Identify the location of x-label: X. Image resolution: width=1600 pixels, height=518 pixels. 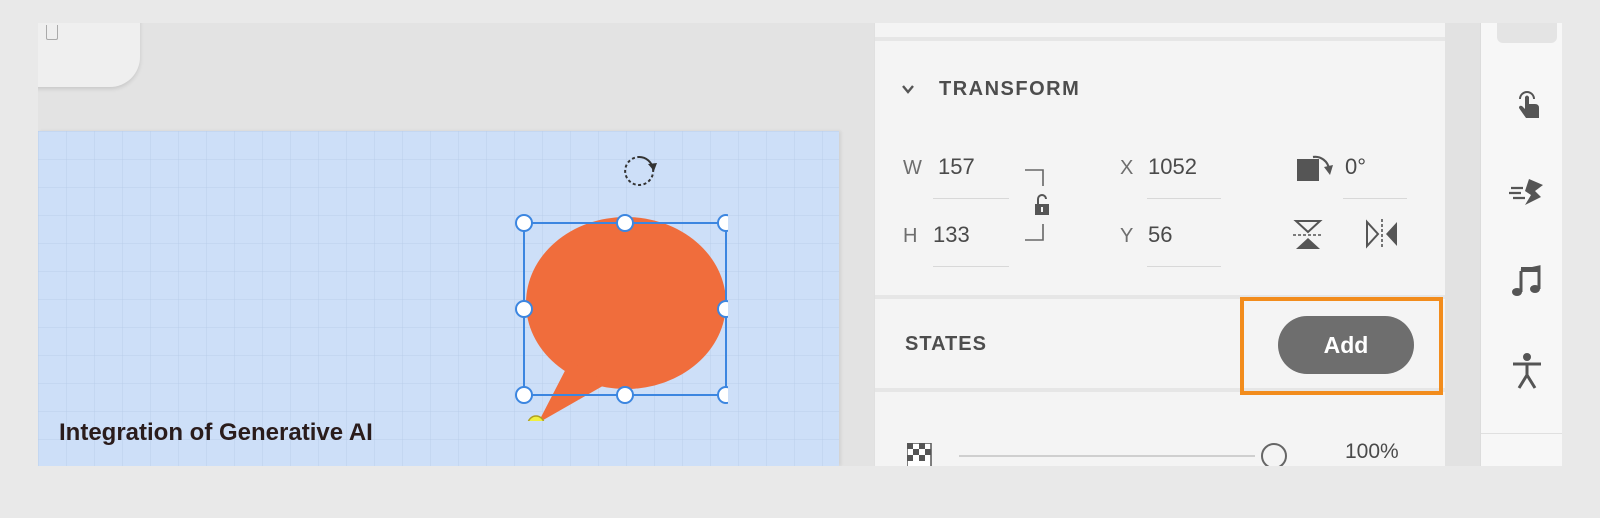
(1127, 168).